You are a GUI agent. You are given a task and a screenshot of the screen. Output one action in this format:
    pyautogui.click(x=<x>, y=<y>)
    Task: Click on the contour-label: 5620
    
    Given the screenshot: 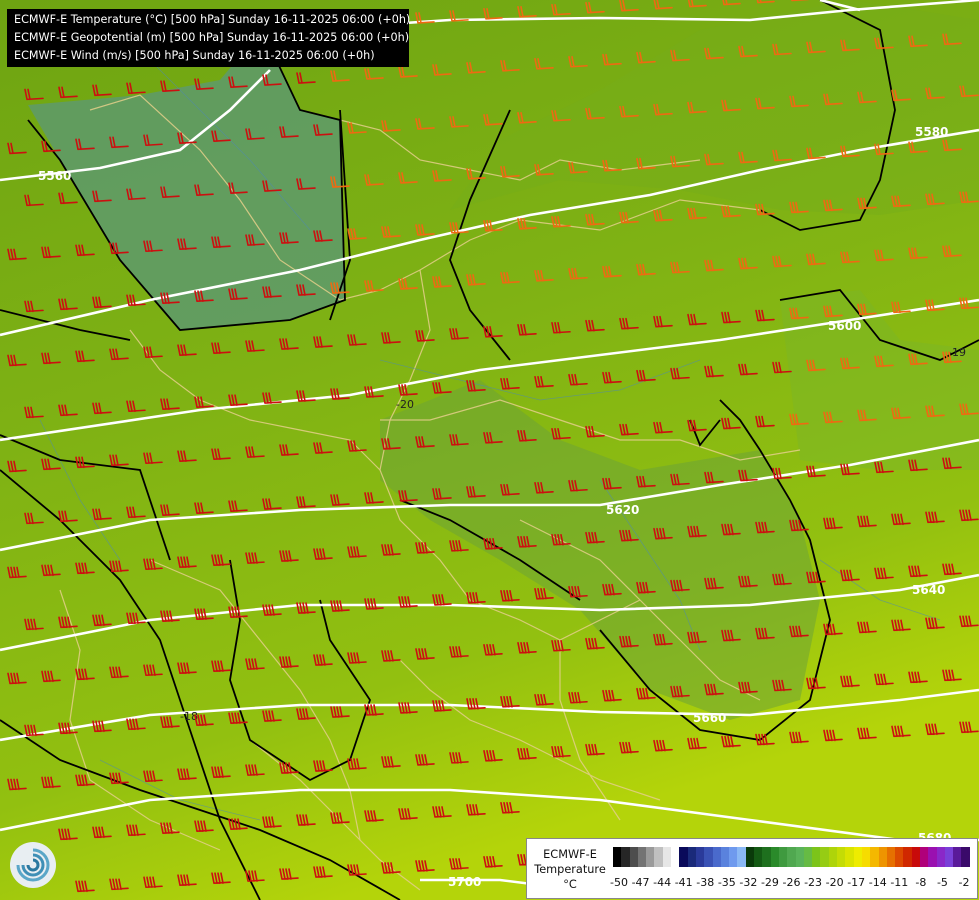 What is the action you would take?
    pyautogui.click(x=622, y=510)
    